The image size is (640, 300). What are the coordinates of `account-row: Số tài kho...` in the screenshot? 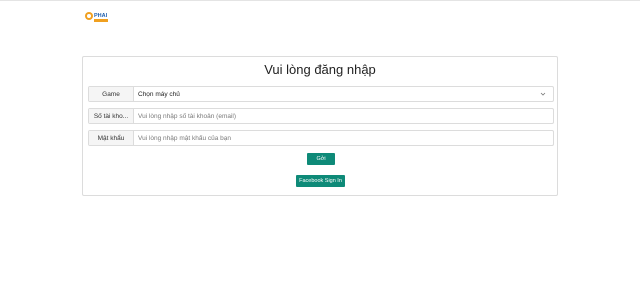 It's located at (321, 116).